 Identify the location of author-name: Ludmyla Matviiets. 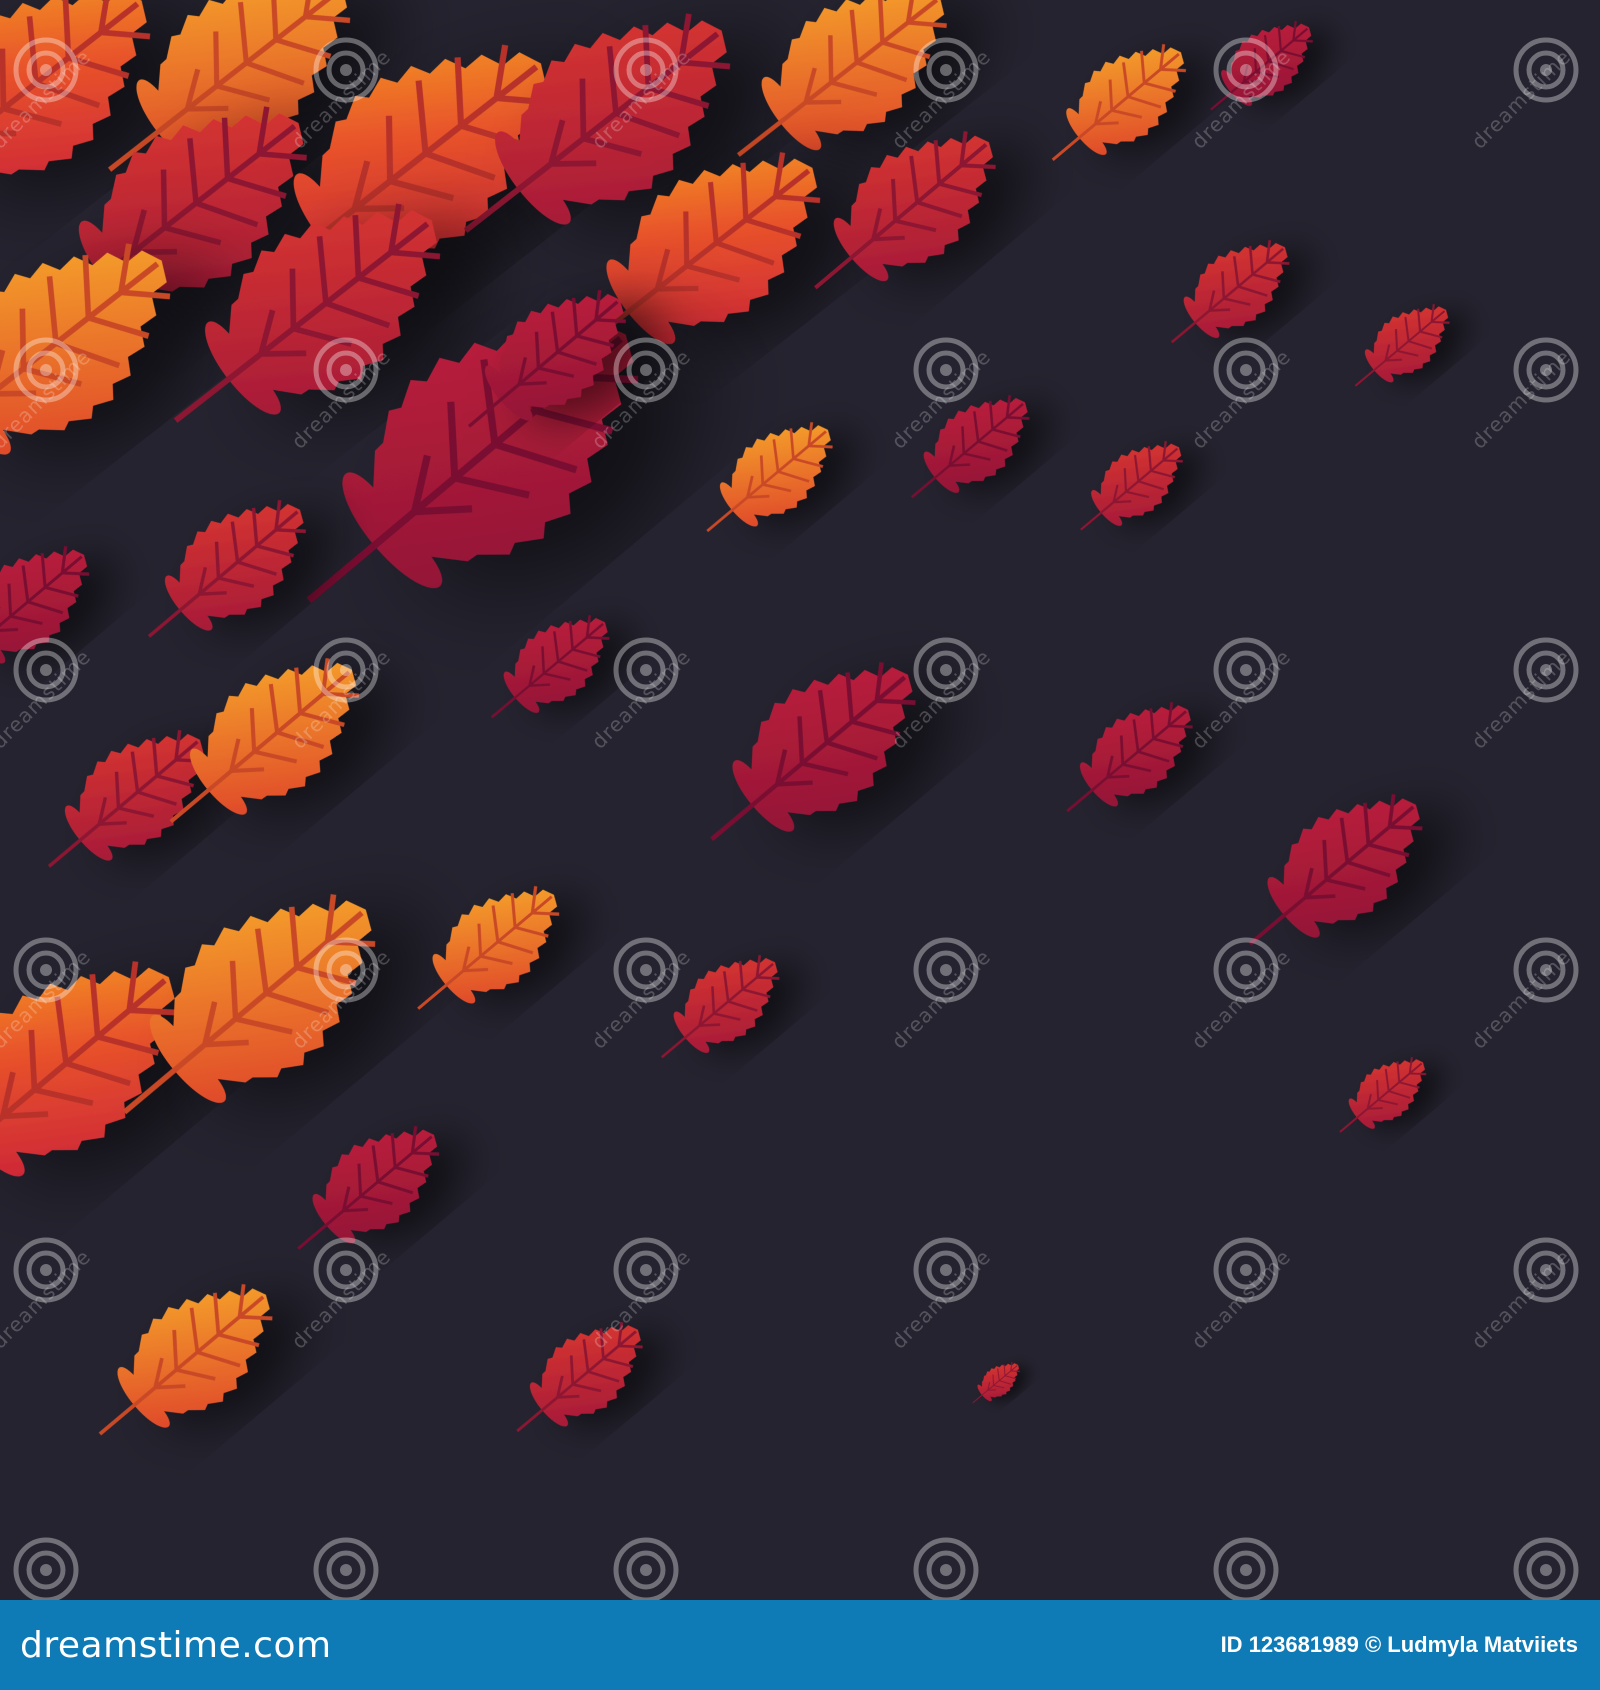
(1482, 1644).